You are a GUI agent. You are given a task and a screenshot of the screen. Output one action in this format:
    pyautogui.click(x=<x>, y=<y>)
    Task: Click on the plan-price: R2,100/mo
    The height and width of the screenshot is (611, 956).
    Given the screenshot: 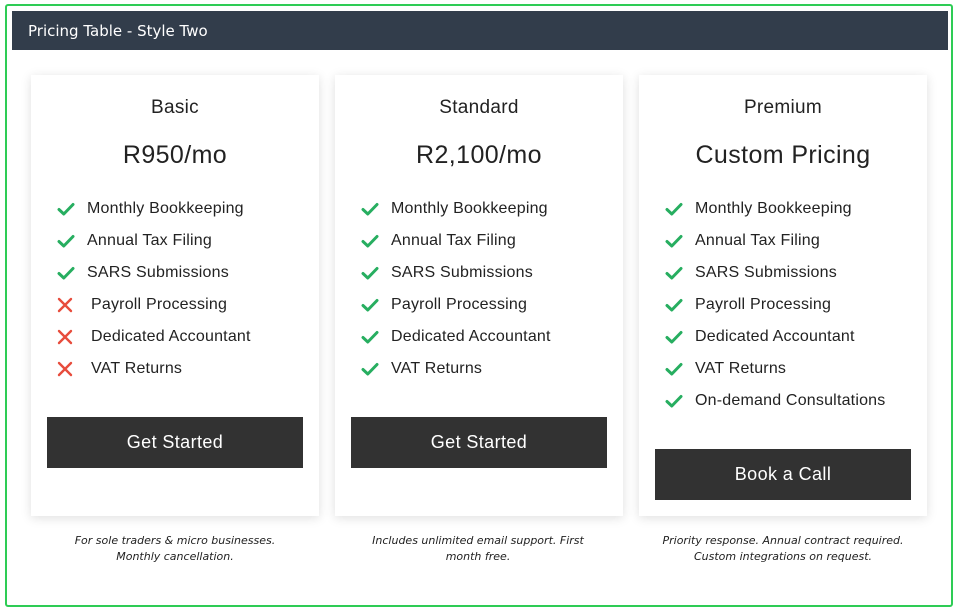 What is the action you would take?
    pyautogui.click(x=479, y=155)
    